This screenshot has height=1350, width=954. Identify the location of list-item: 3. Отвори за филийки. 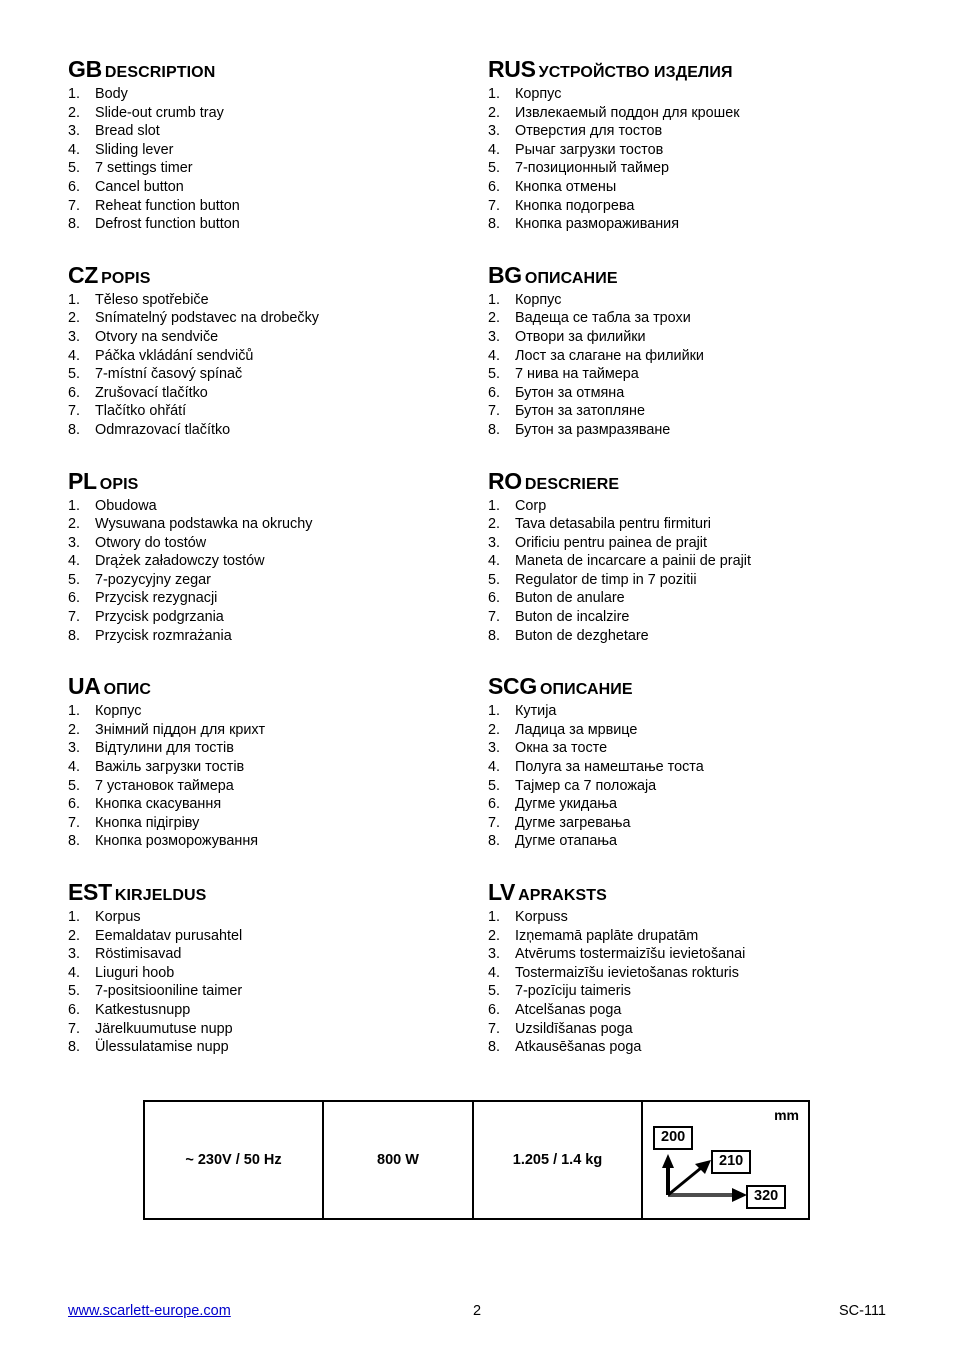
(698, 337).